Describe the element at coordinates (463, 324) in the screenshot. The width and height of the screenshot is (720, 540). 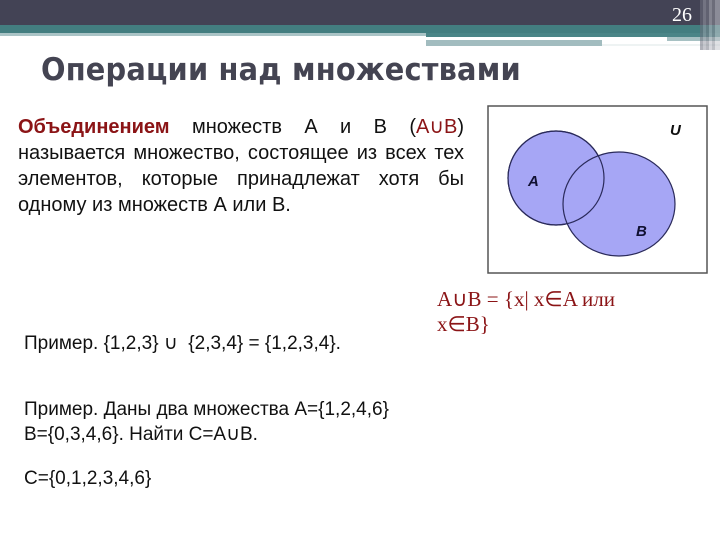
I see `union-formula-line2: x∈B}` at that location.